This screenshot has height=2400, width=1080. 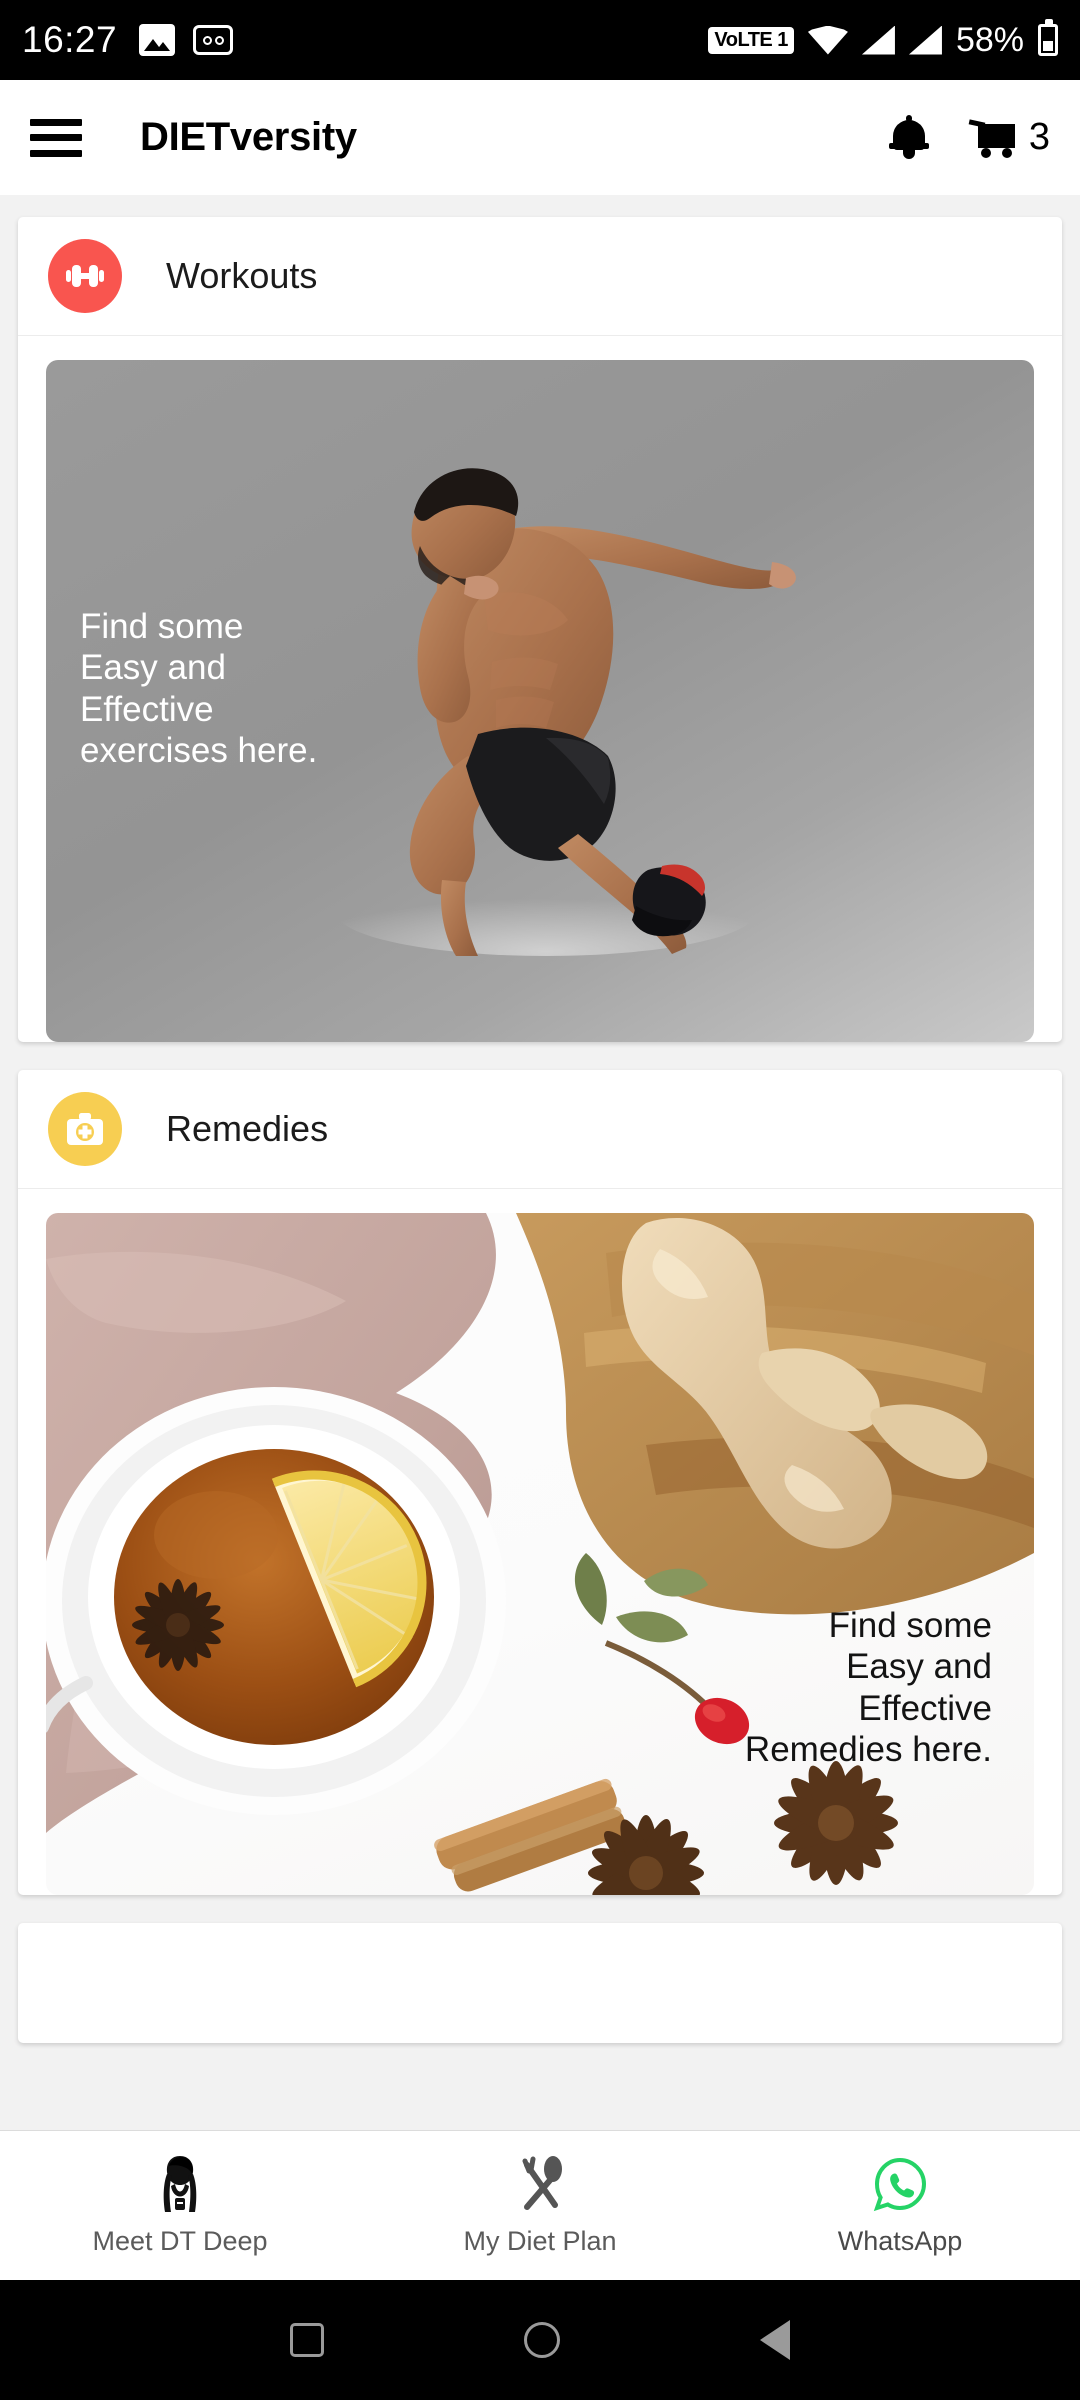 I want to click on medical-kit-icon, so click(x=85, y=1129).